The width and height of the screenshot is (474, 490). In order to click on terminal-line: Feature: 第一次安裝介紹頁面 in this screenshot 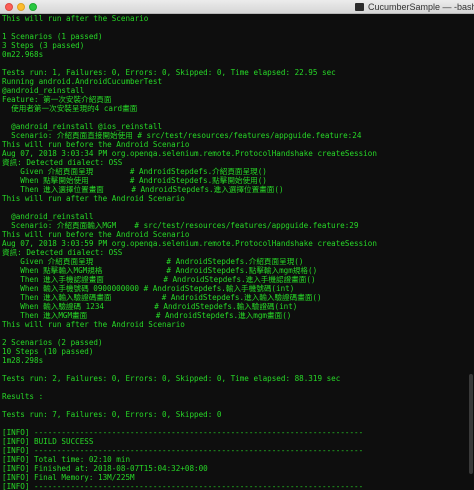, I will do `click(57, 99)`.